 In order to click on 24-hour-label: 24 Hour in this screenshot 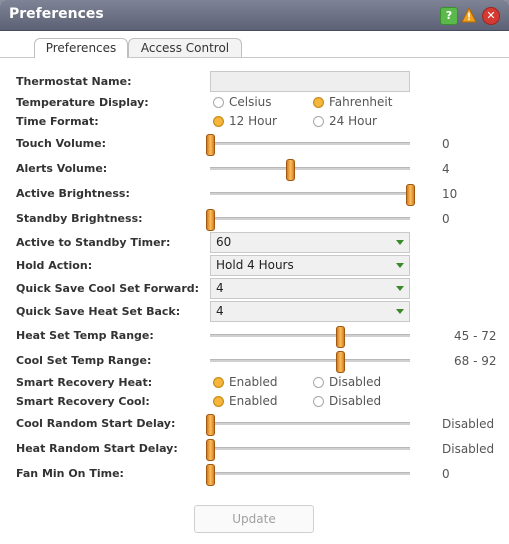, I will do `click(353, 121)`.